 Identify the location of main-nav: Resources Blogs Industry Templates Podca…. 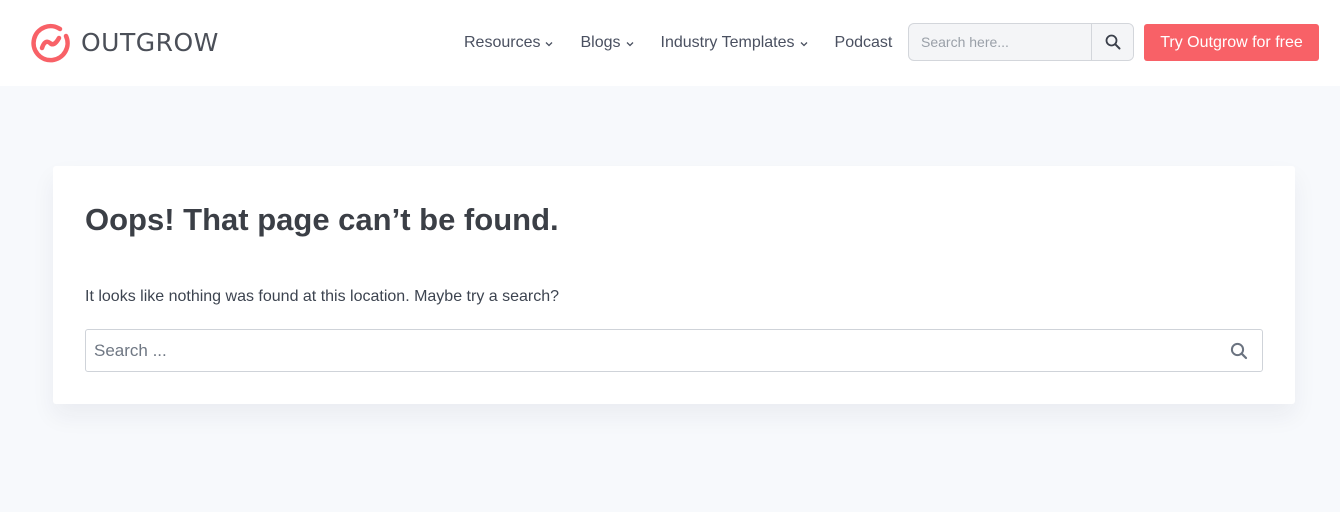
(678, 43).